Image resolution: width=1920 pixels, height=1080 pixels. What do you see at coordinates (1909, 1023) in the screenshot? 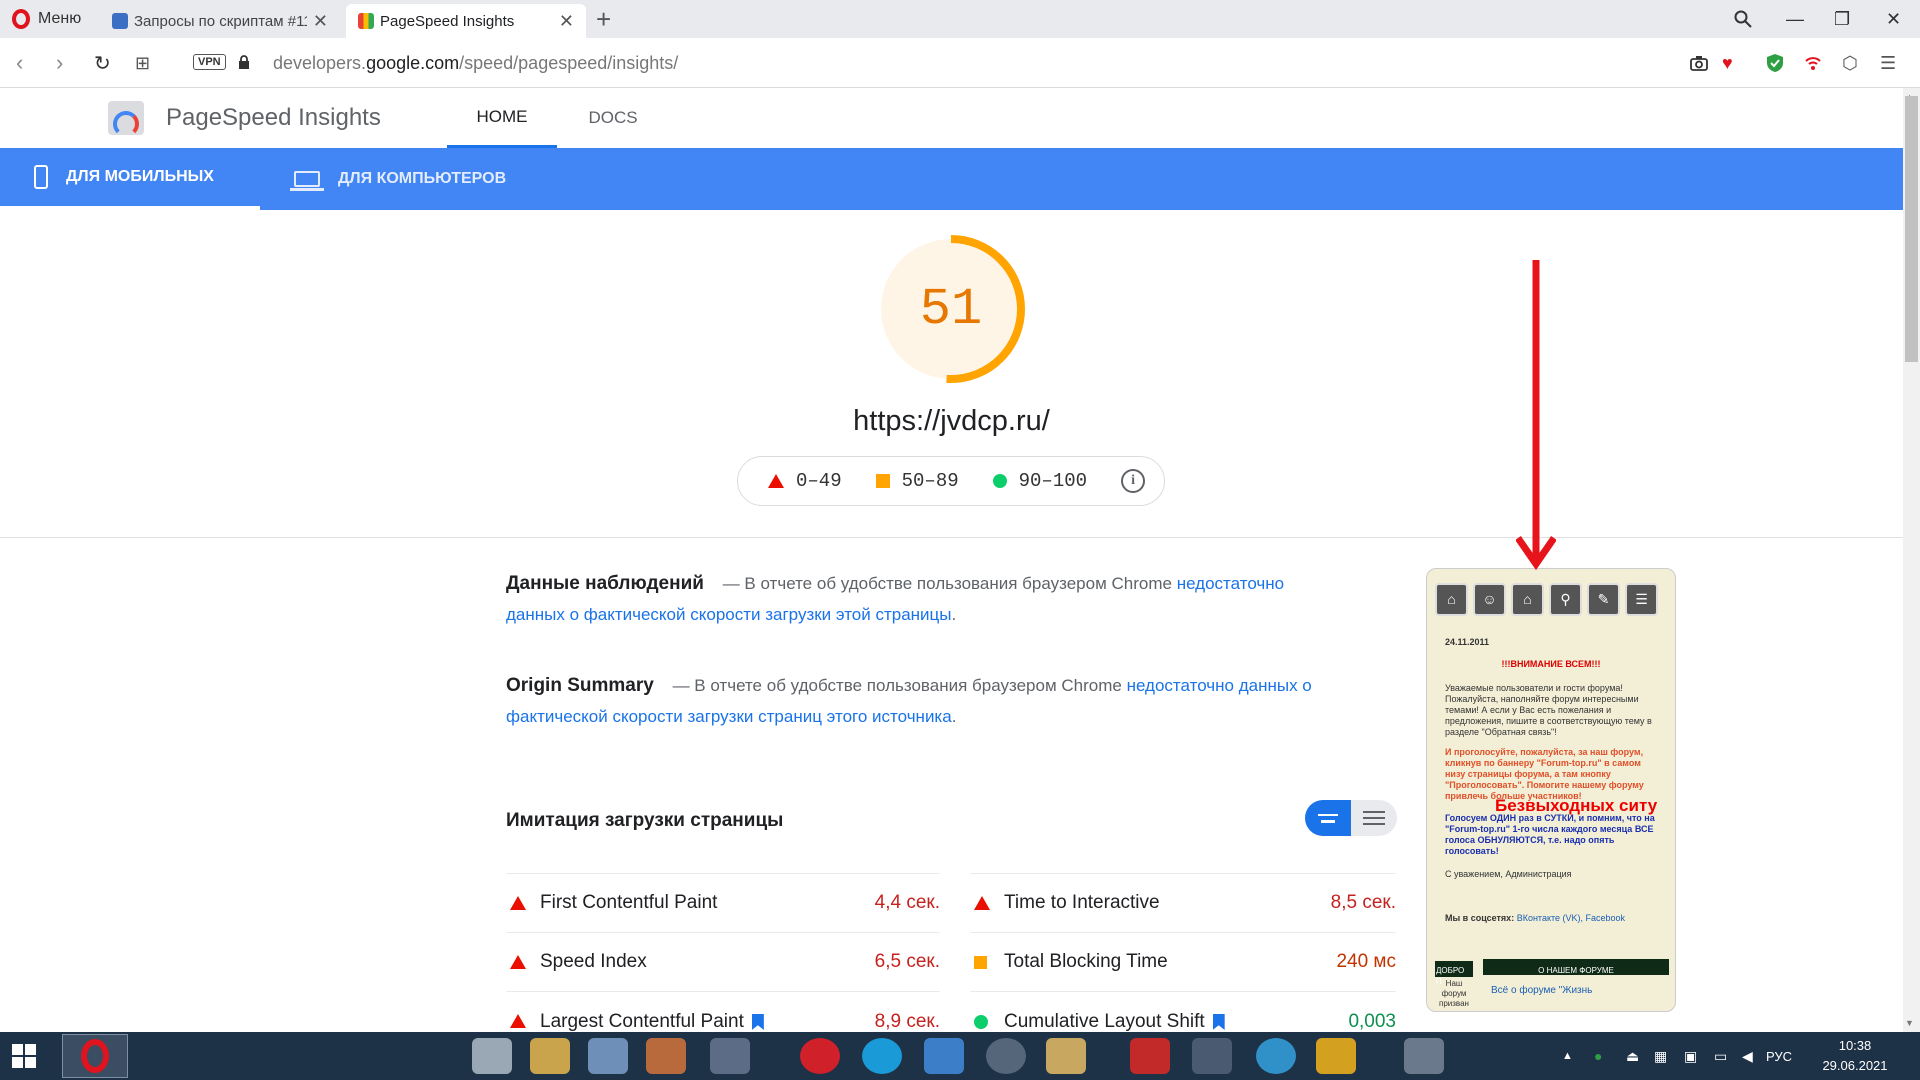
I see `scroll-down-icon: ▼` at bounding box center [1909, 1023].